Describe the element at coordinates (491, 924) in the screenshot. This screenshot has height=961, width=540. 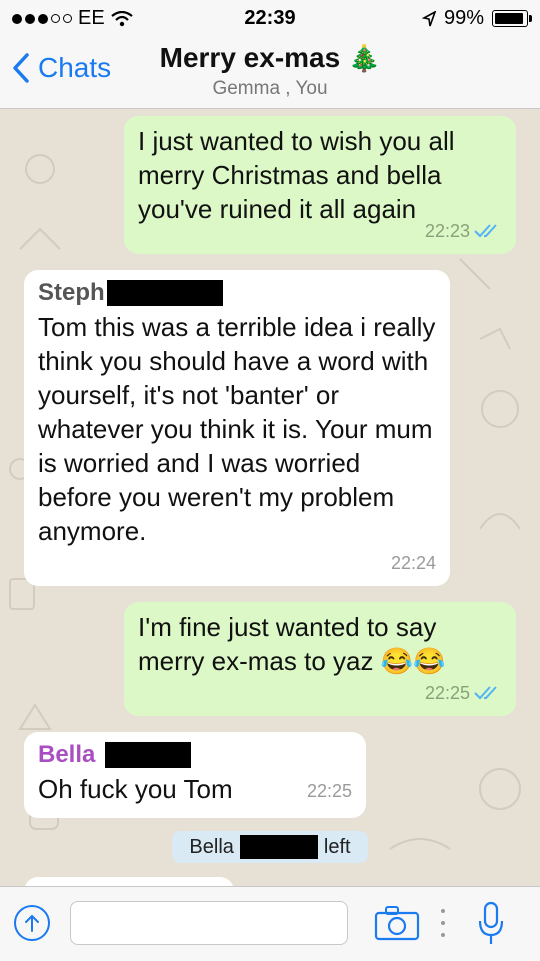
I see `microphone-icon` at that location.